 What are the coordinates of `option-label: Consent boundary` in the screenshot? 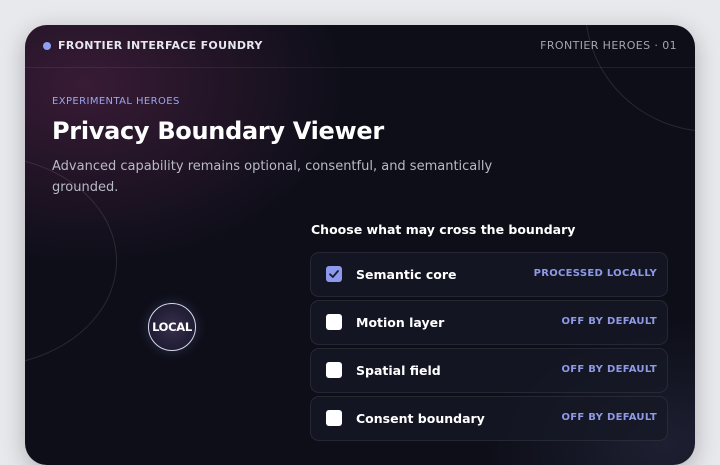 It's located at (420, 418).